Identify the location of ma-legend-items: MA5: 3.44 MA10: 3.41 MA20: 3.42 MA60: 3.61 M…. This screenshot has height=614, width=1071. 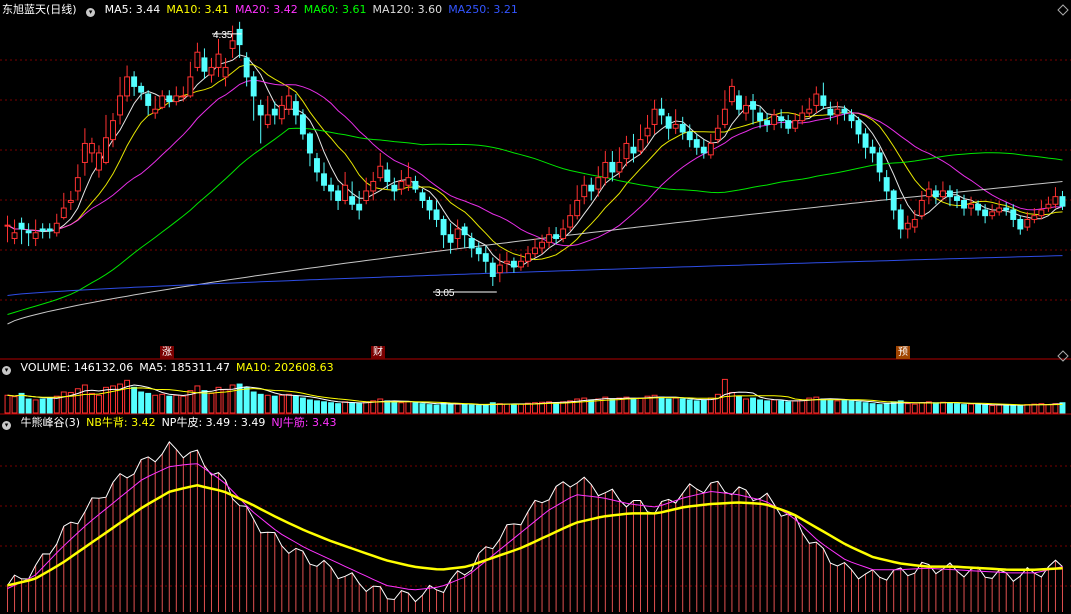
(314, 9).